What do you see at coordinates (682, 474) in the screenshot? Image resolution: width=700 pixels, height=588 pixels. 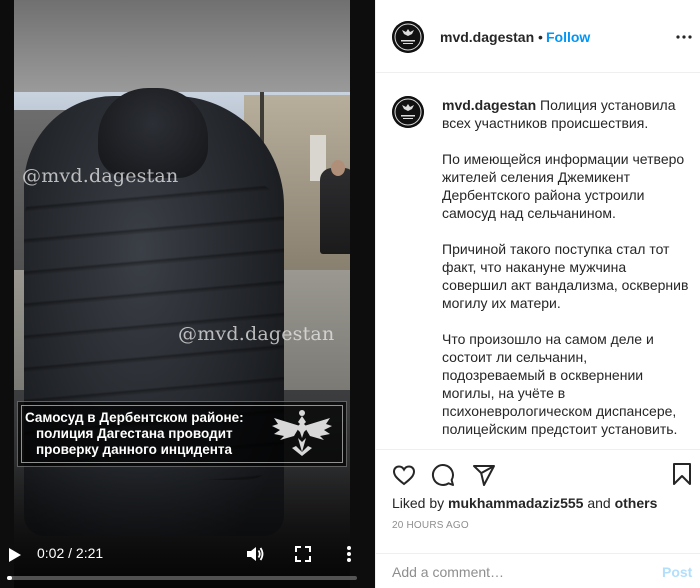 I see `bookmark-icon` at bounding box center [682, 474].